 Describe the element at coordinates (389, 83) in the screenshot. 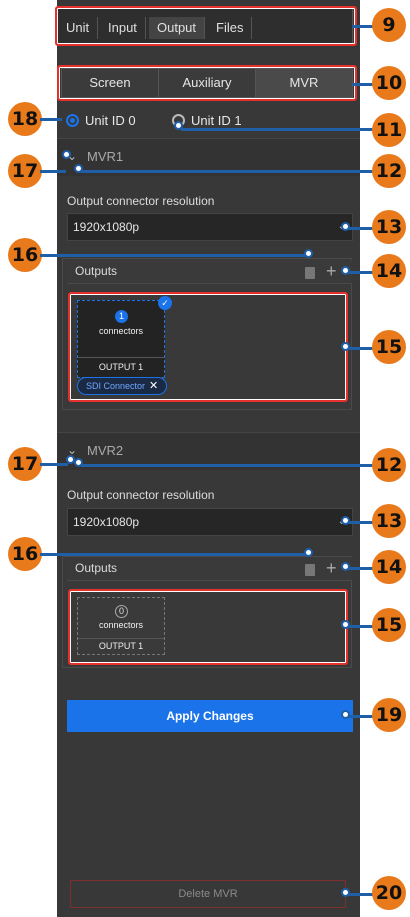

I see `callout-badge: 10` at that location.